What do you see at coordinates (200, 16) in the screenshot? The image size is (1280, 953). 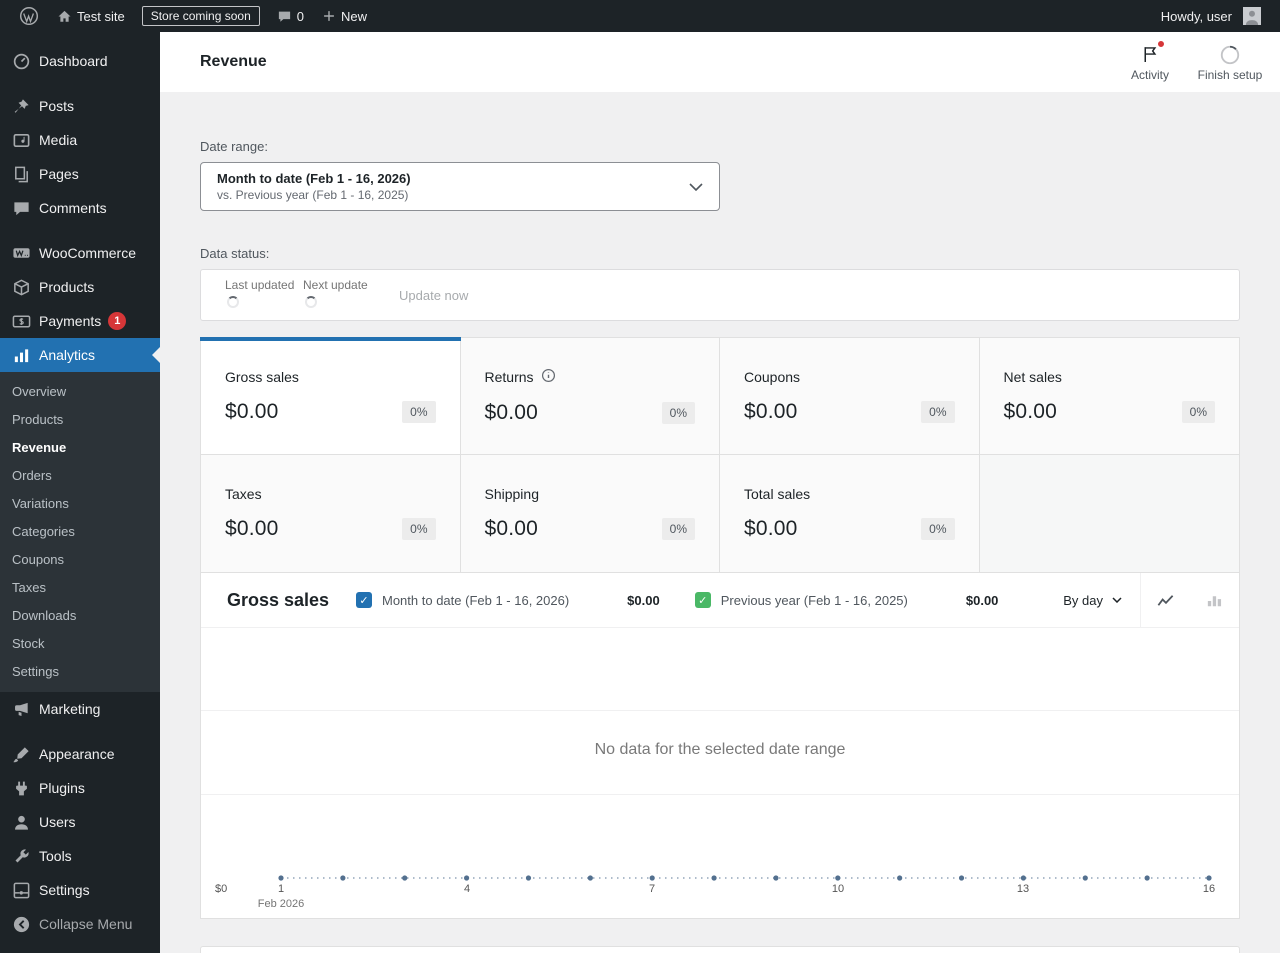 I see `store-coming-soon-badge: Store coming soon` at bounding box center [200, 16].